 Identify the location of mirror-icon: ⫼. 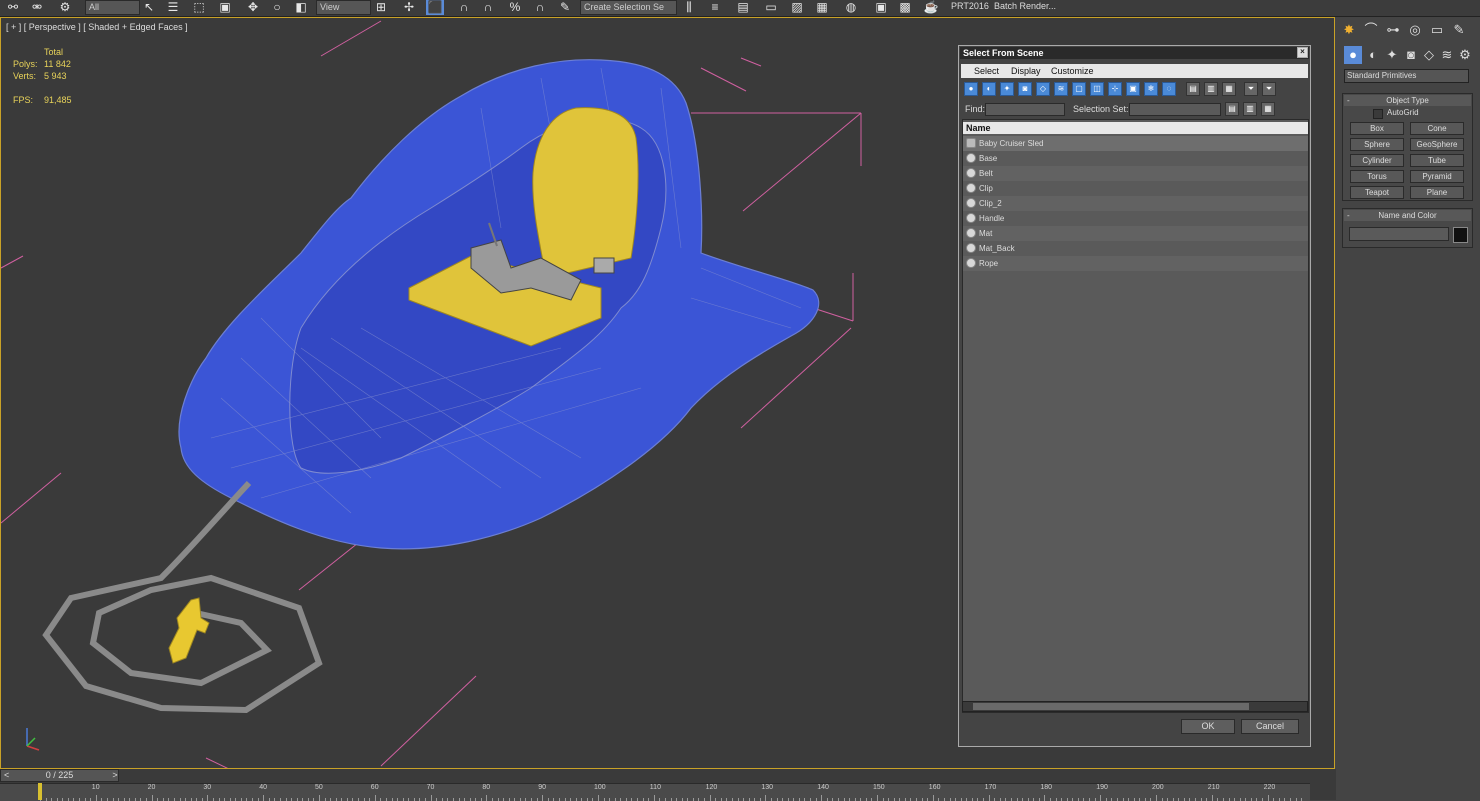
(689, 7).